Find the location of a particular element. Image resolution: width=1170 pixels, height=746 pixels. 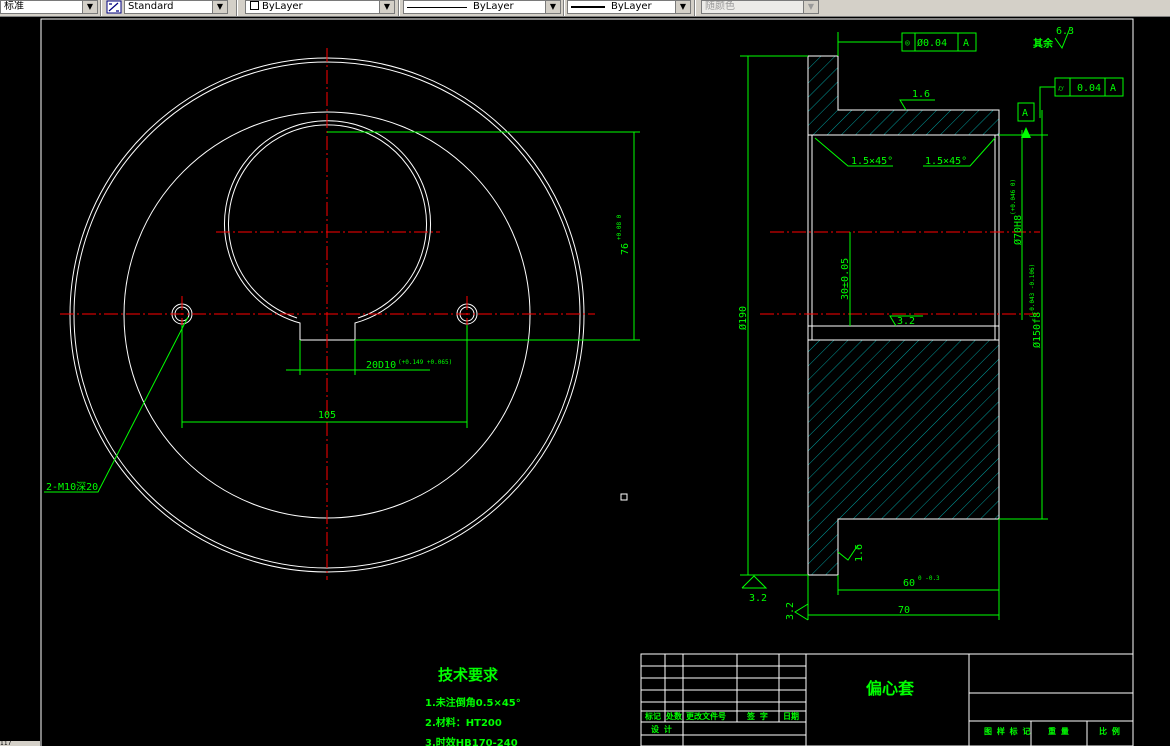

dim-outer: Ø190 is located at coordinates (743, 318).